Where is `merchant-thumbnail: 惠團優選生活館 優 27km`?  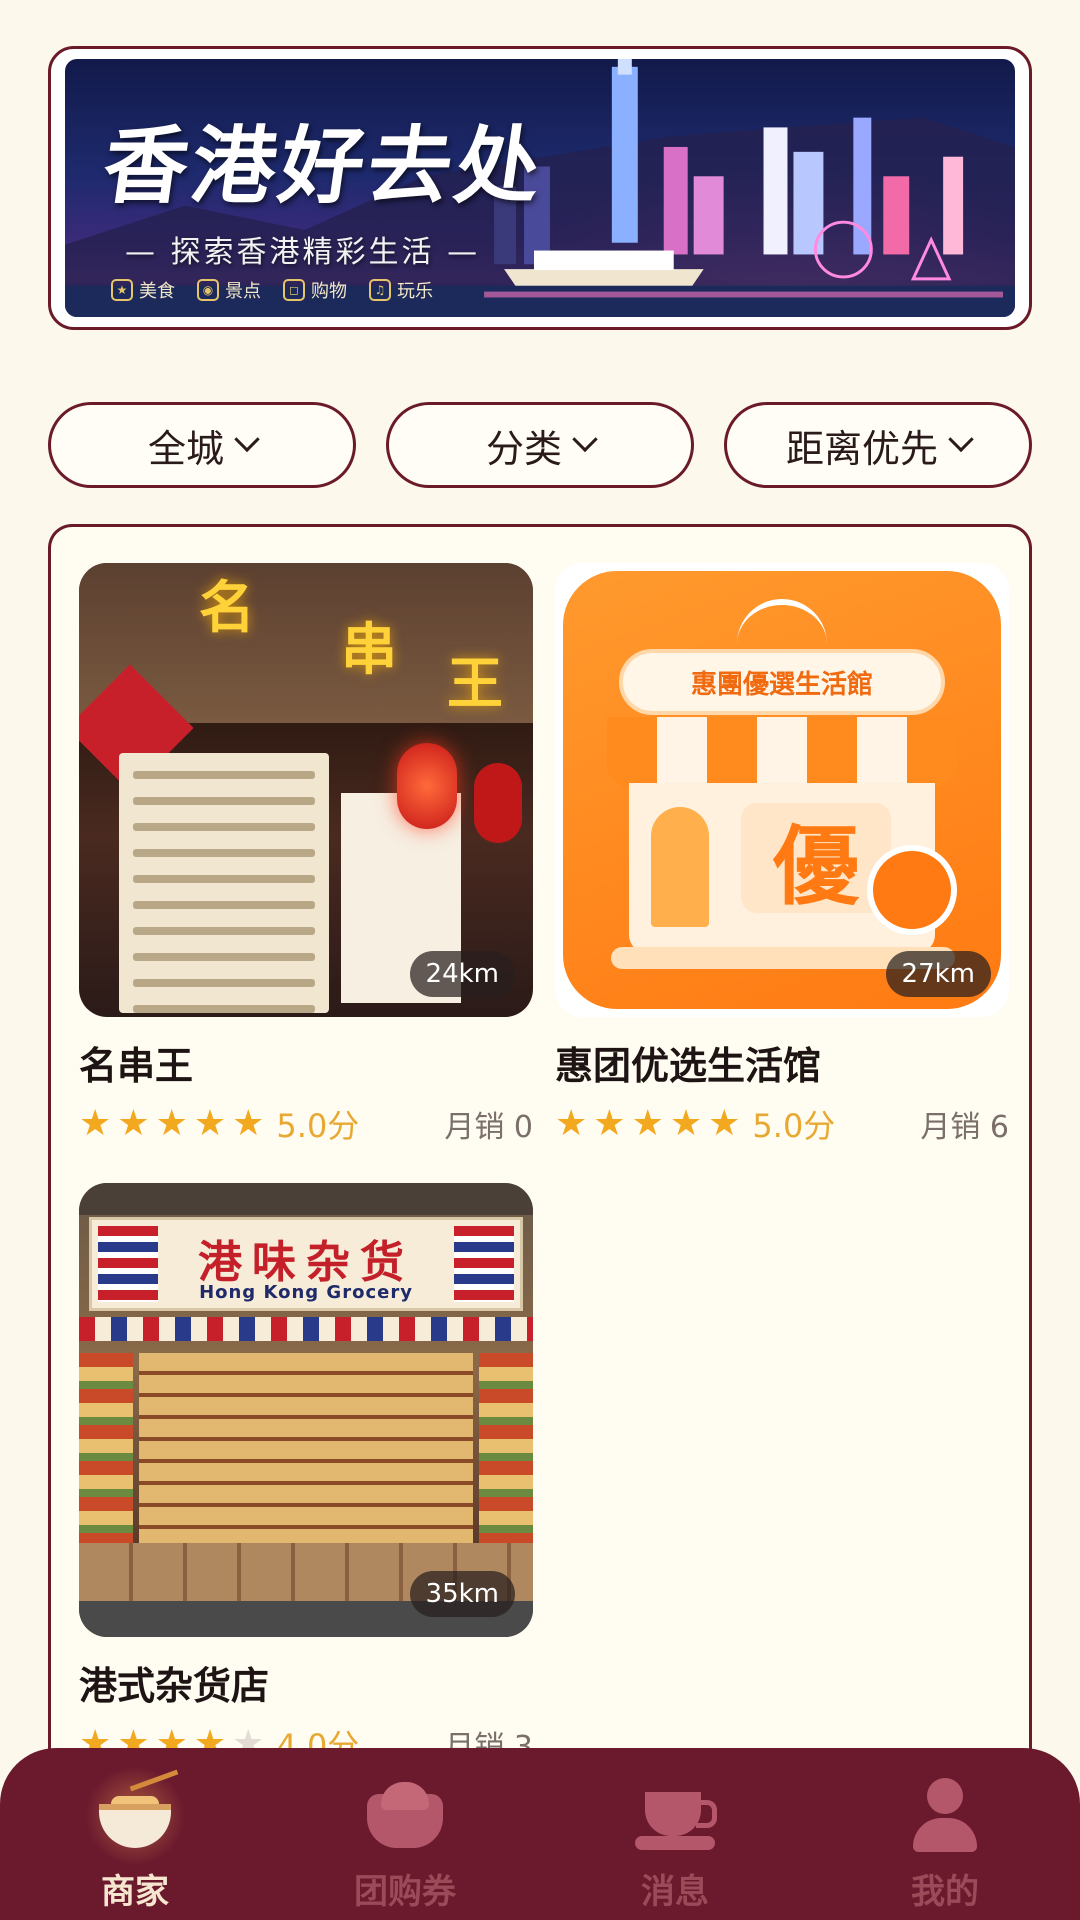 merchant-thumbnail: 惠團優選生活館 優 27km is located at coordinates (782, 790).